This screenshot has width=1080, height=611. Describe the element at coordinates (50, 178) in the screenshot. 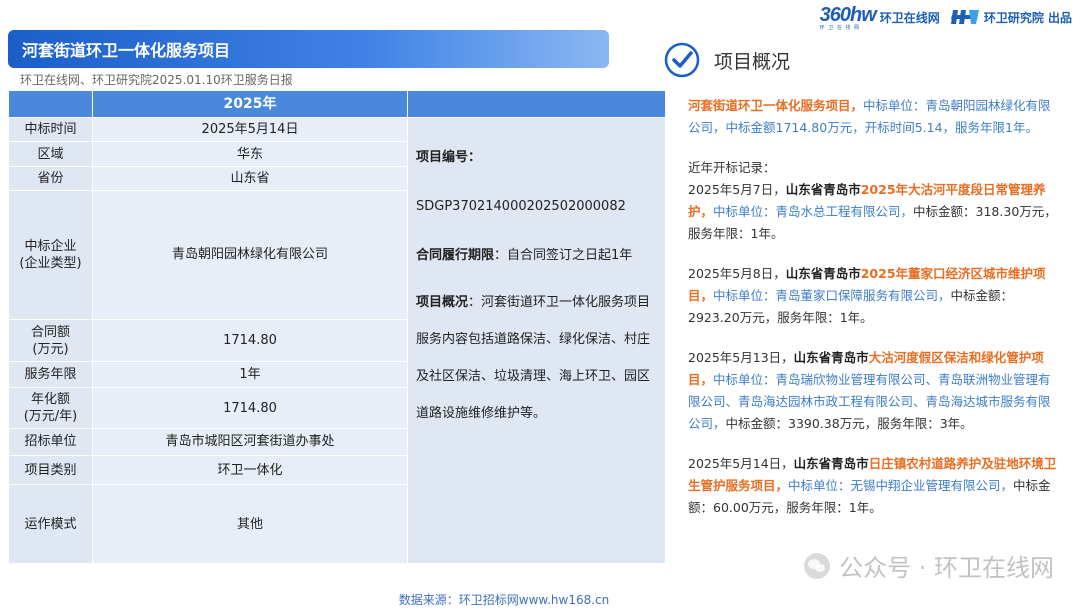

I see `row-label: 省份` at that location.